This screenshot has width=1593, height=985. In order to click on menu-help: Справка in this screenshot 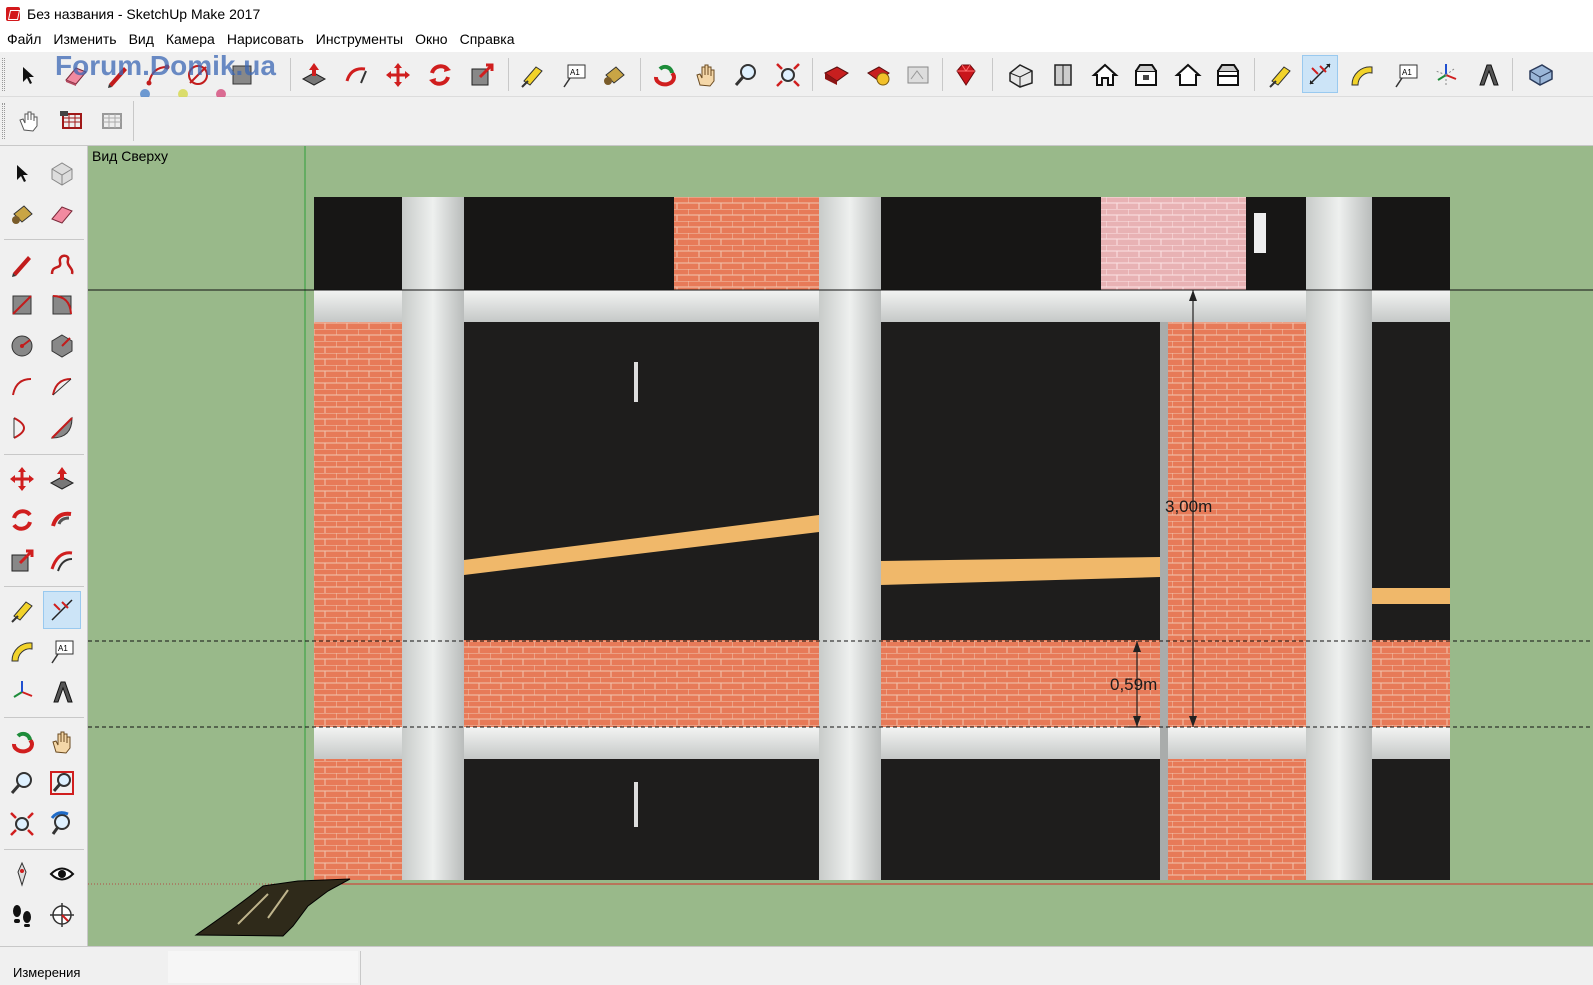, I will do `click(487, 39)`.